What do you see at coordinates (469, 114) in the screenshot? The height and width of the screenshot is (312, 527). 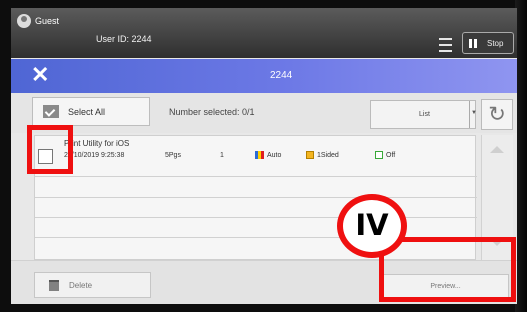 I see `view-divider` at bounding box center [469, 114].